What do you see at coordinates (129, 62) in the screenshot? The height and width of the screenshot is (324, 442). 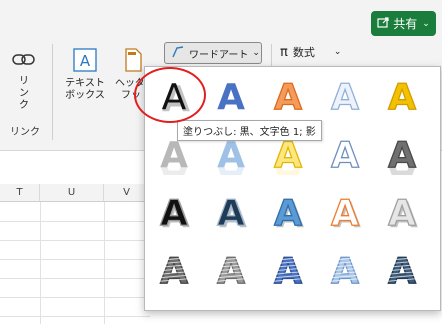 I see `header-footer-icon` at bounding box center [129, 62].